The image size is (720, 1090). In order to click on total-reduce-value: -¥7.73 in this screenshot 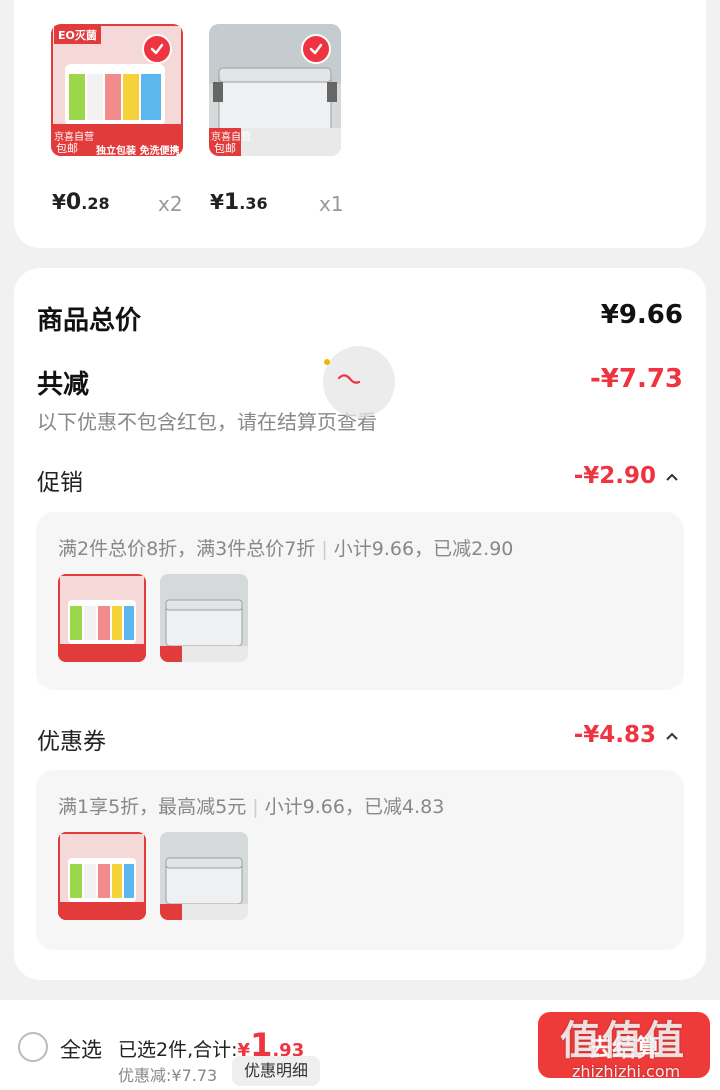, I will do `click(636, 379)`.